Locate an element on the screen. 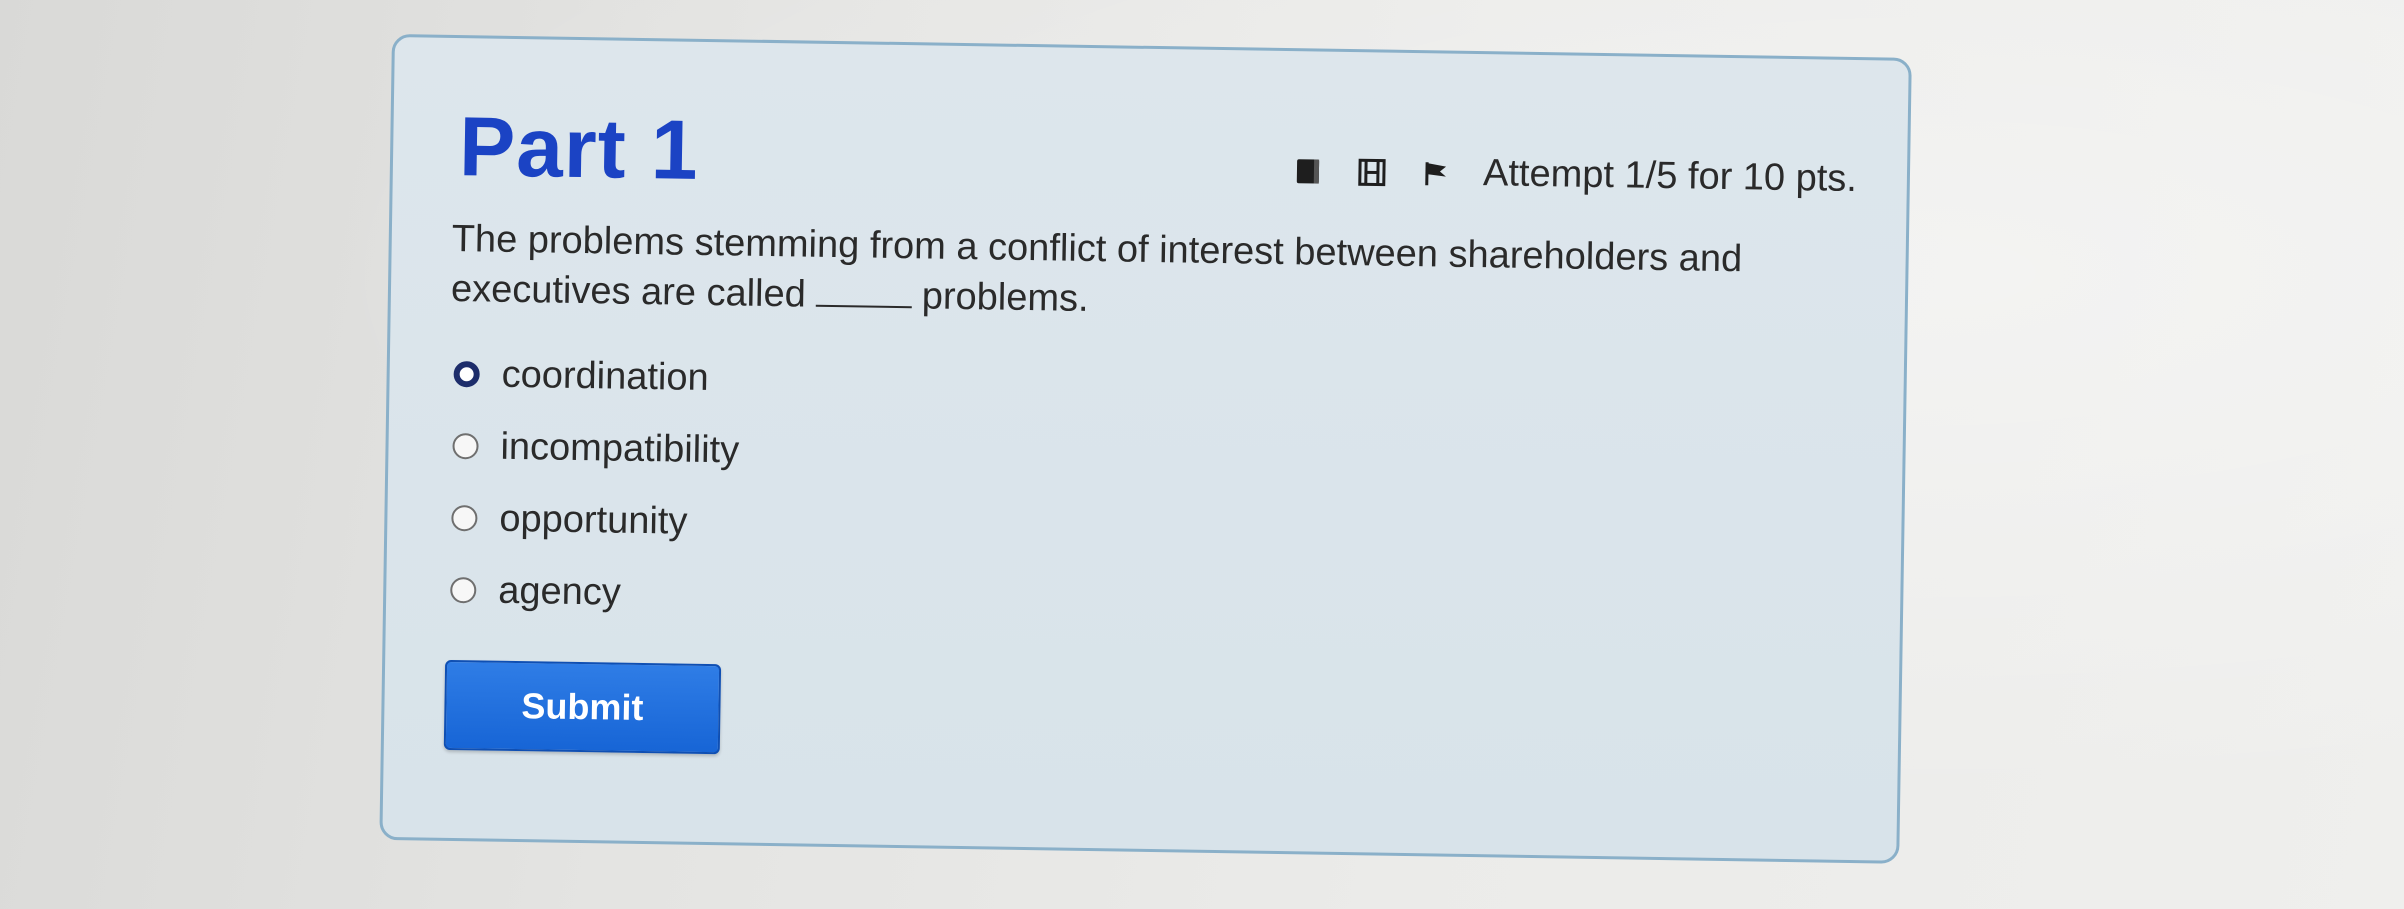 The height and width of the screenshot is (909, 2404). option-agency: agency is located at coordinates (594, 592).